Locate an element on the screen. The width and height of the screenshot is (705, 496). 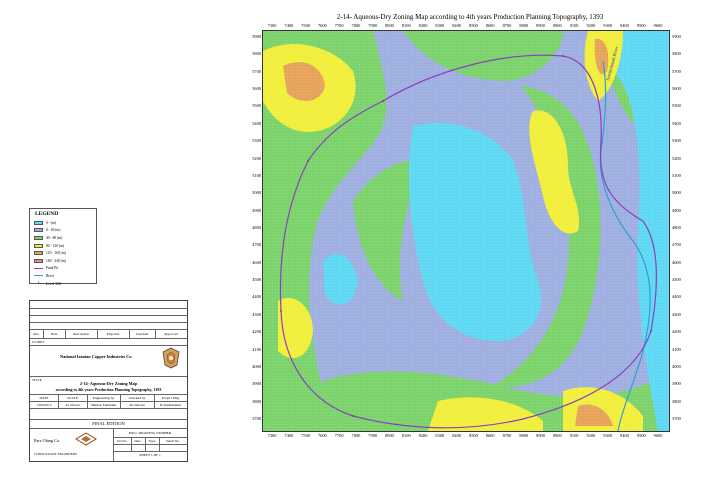
y-tick-right: 4300 is located at coordinates (676, 314).